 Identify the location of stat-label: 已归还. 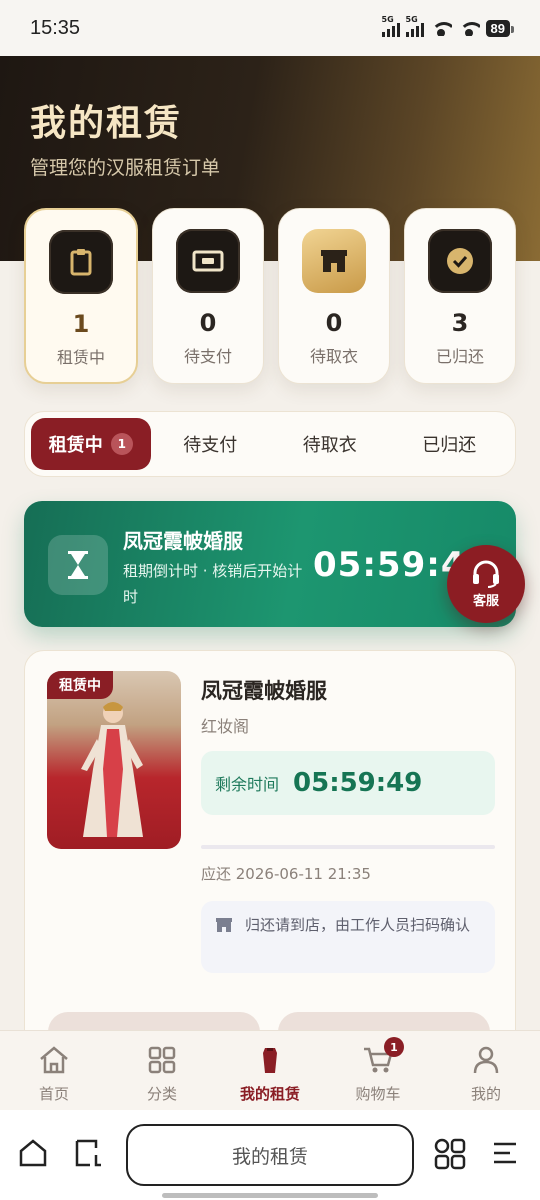
(459, 356).